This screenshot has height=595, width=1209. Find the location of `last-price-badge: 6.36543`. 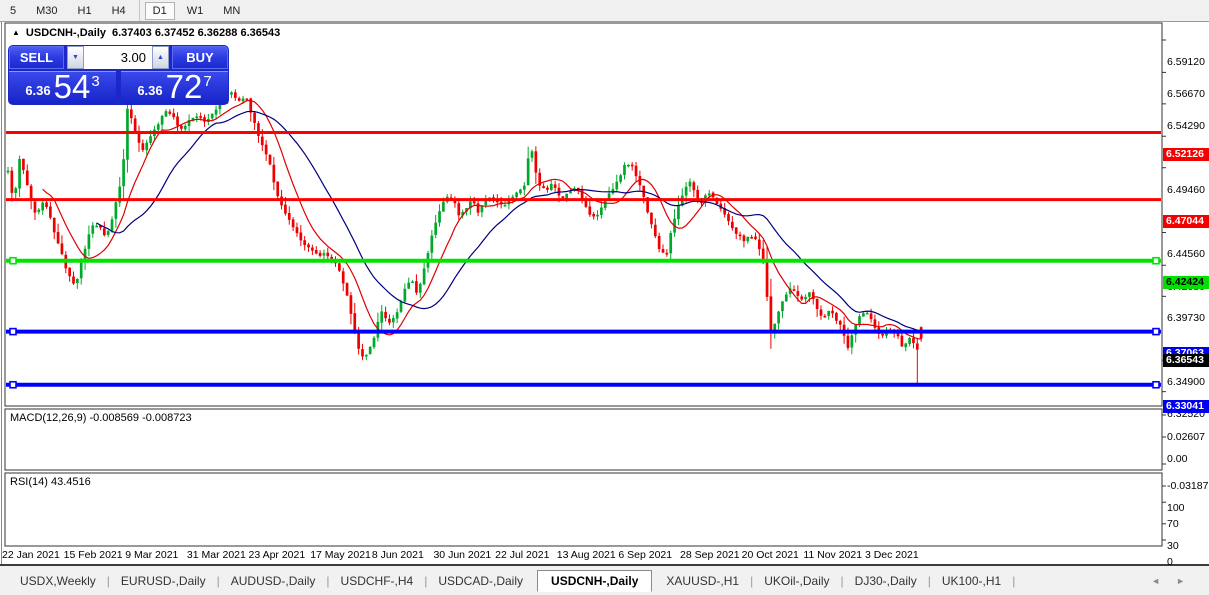

last-price-badge: 6.36543 is located at coordinates (1186, 360).